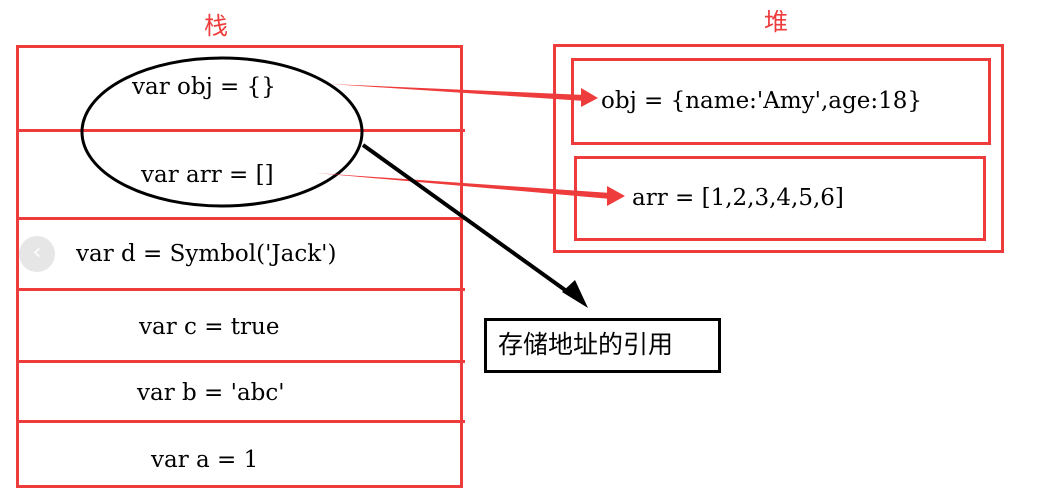 The height and width of the screenshot is (501, 1057). What do you see at coordinates (474, 225) in the screenshot?
I see `arrow-to-reference-note` at bounding box center [474, 225].